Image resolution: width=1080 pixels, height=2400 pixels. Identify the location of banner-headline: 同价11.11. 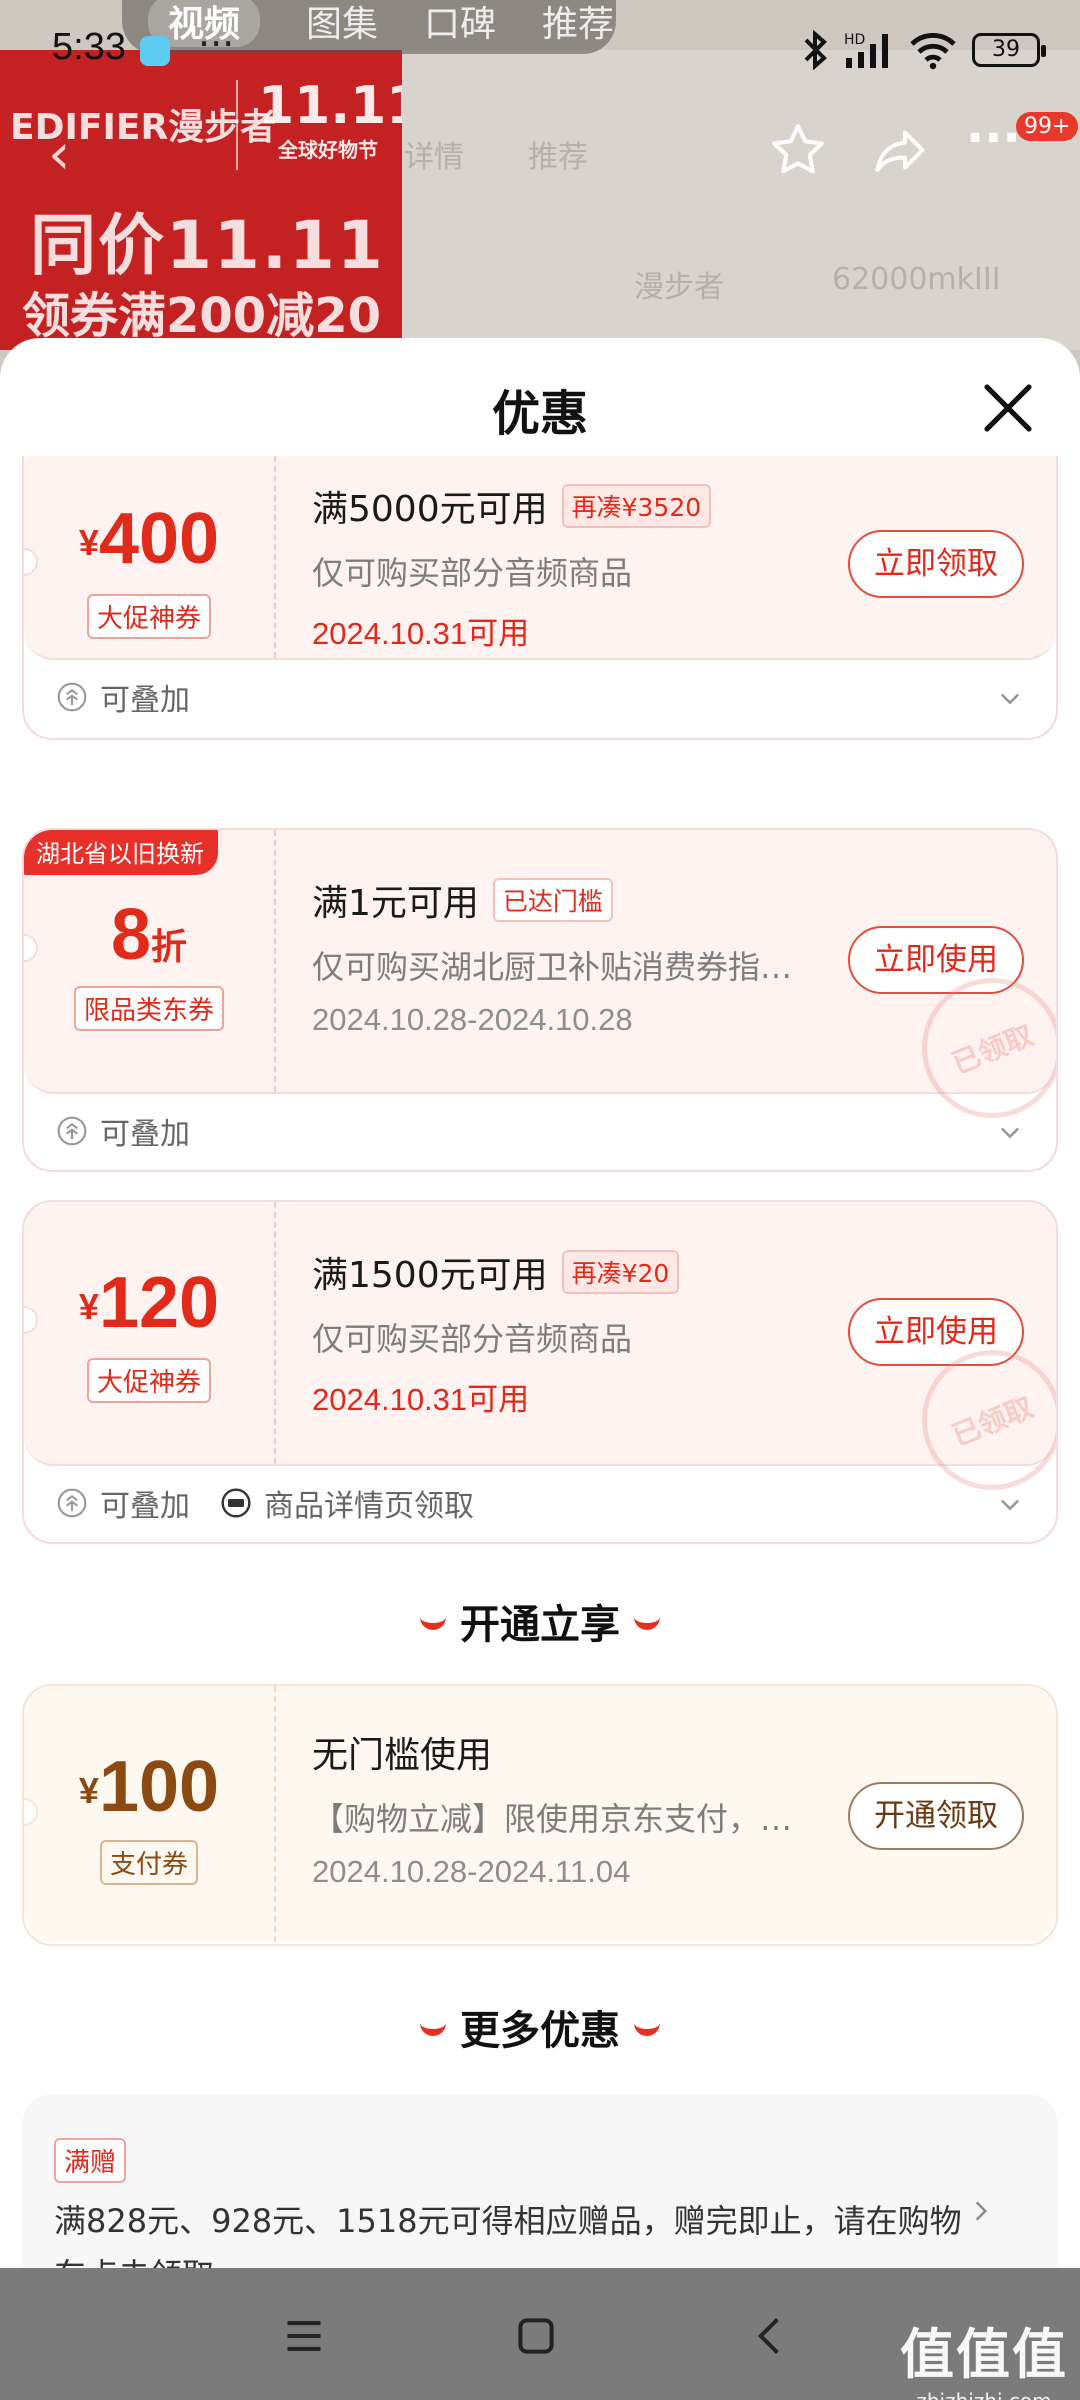
(207, 245).